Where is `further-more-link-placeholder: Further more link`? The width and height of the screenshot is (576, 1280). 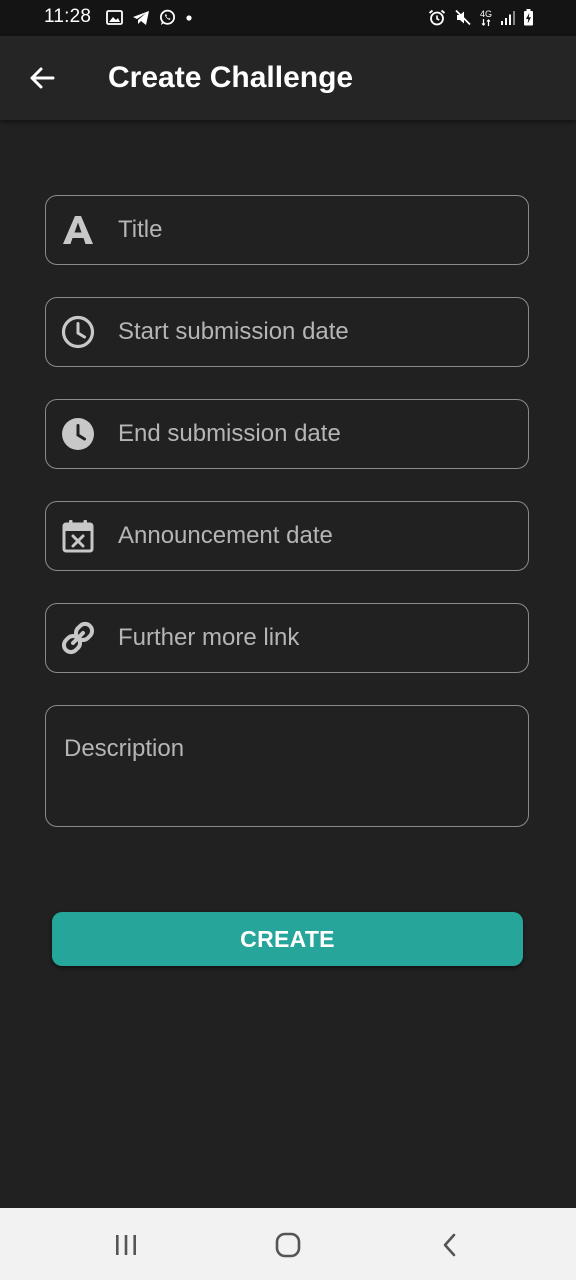
further-more-link-placeholder: Further more link is located at coordinates (209, 637).